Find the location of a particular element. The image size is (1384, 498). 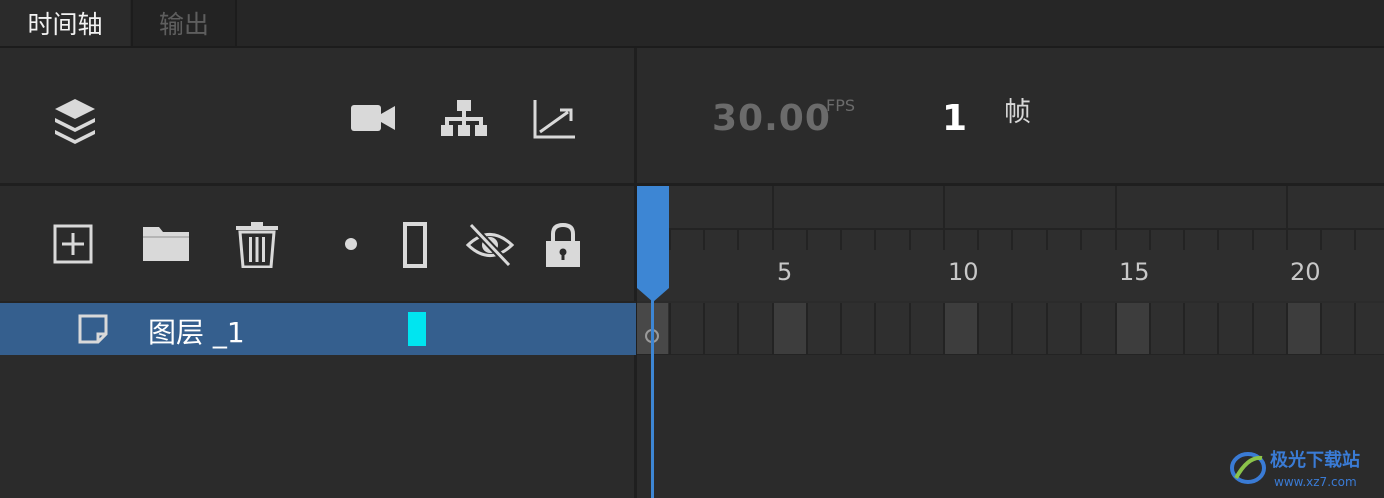

outline-icon is located at coordinates (415, 245).